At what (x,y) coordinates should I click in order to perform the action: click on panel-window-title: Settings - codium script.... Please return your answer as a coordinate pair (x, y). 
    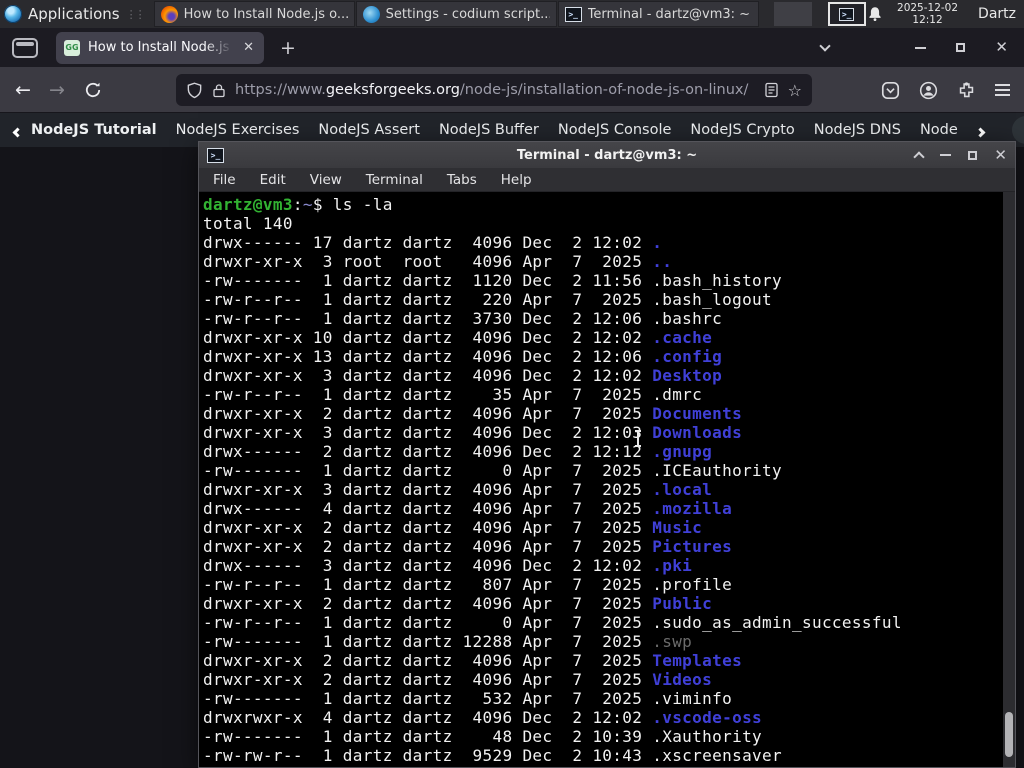
    Looking at the image, I should click on (467, 14).